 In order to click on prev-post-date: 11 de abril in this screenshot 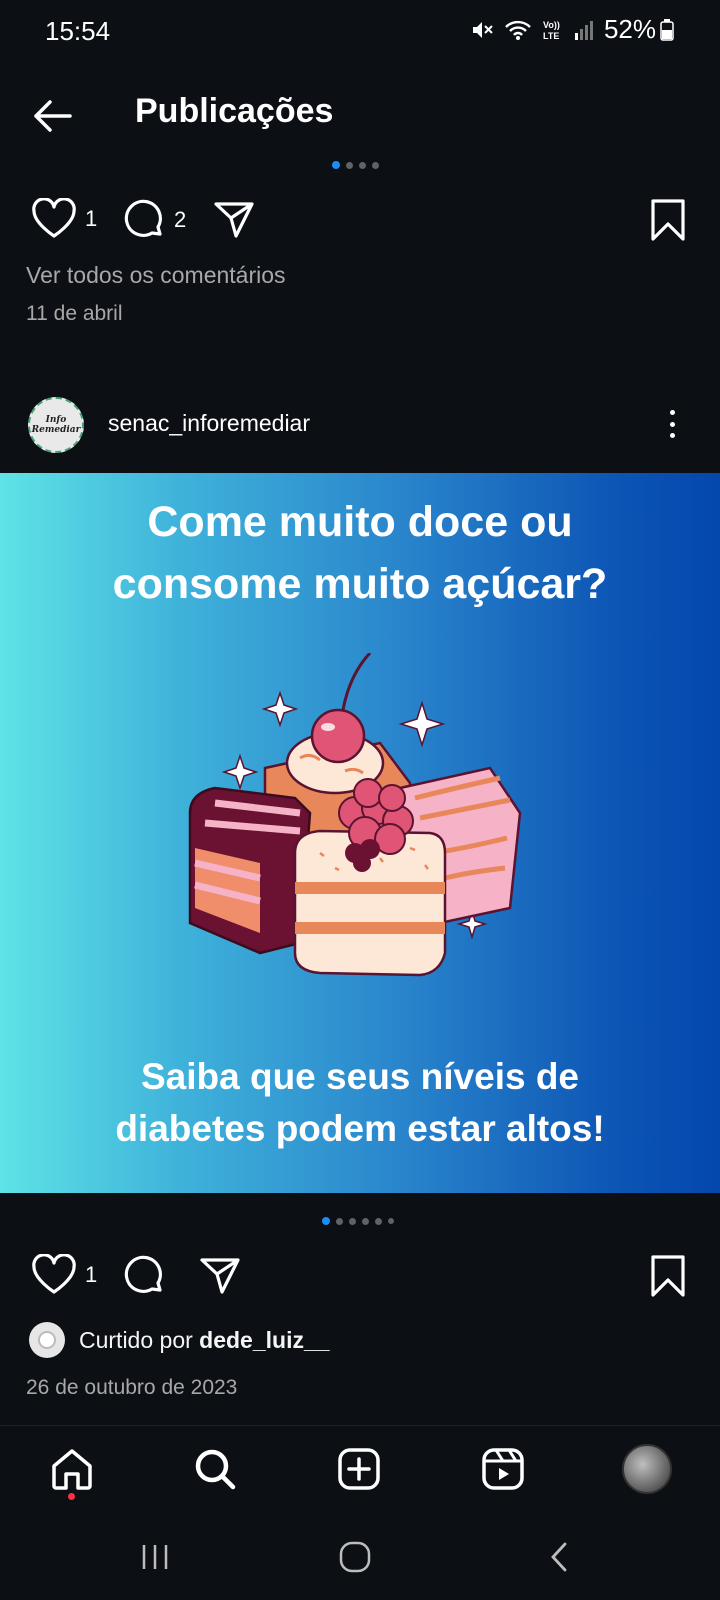, I will do `click(74, 313)`.